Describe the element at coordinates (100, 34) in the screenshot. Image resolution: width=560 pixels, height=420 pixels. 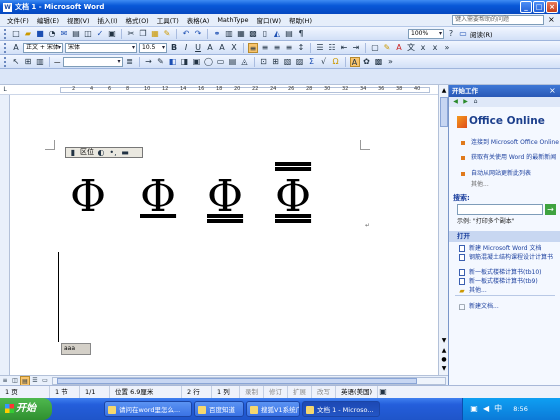
I see `spelling-icon: ✓` at that location.